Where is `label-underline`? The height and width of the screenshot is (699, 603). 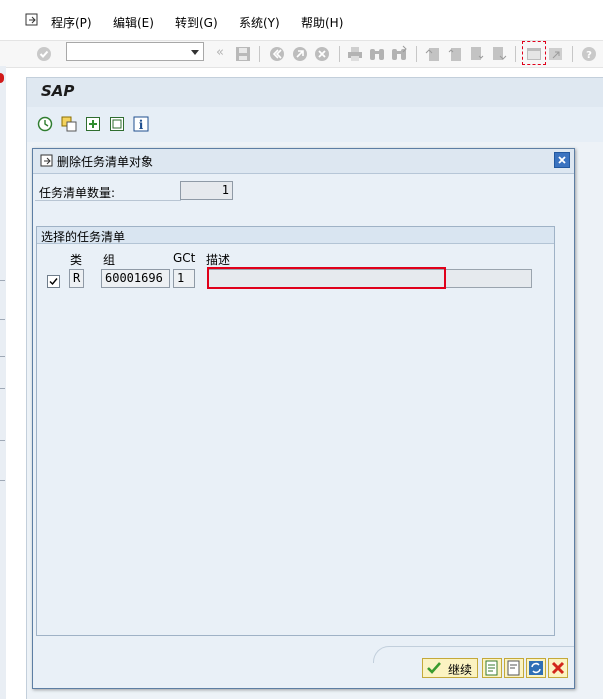
label-underline is located at coordinates (108, 200).